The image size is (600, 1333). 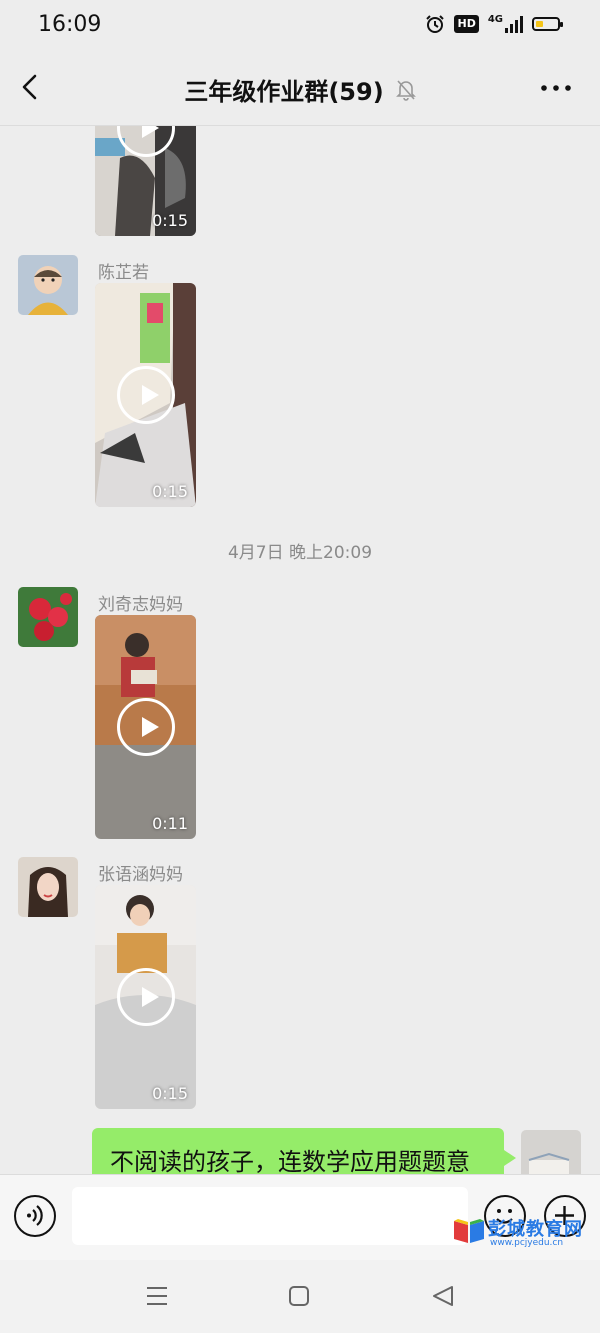 I want to click on sender-name: 张语涵妈妈, so click(x=140, y=875).